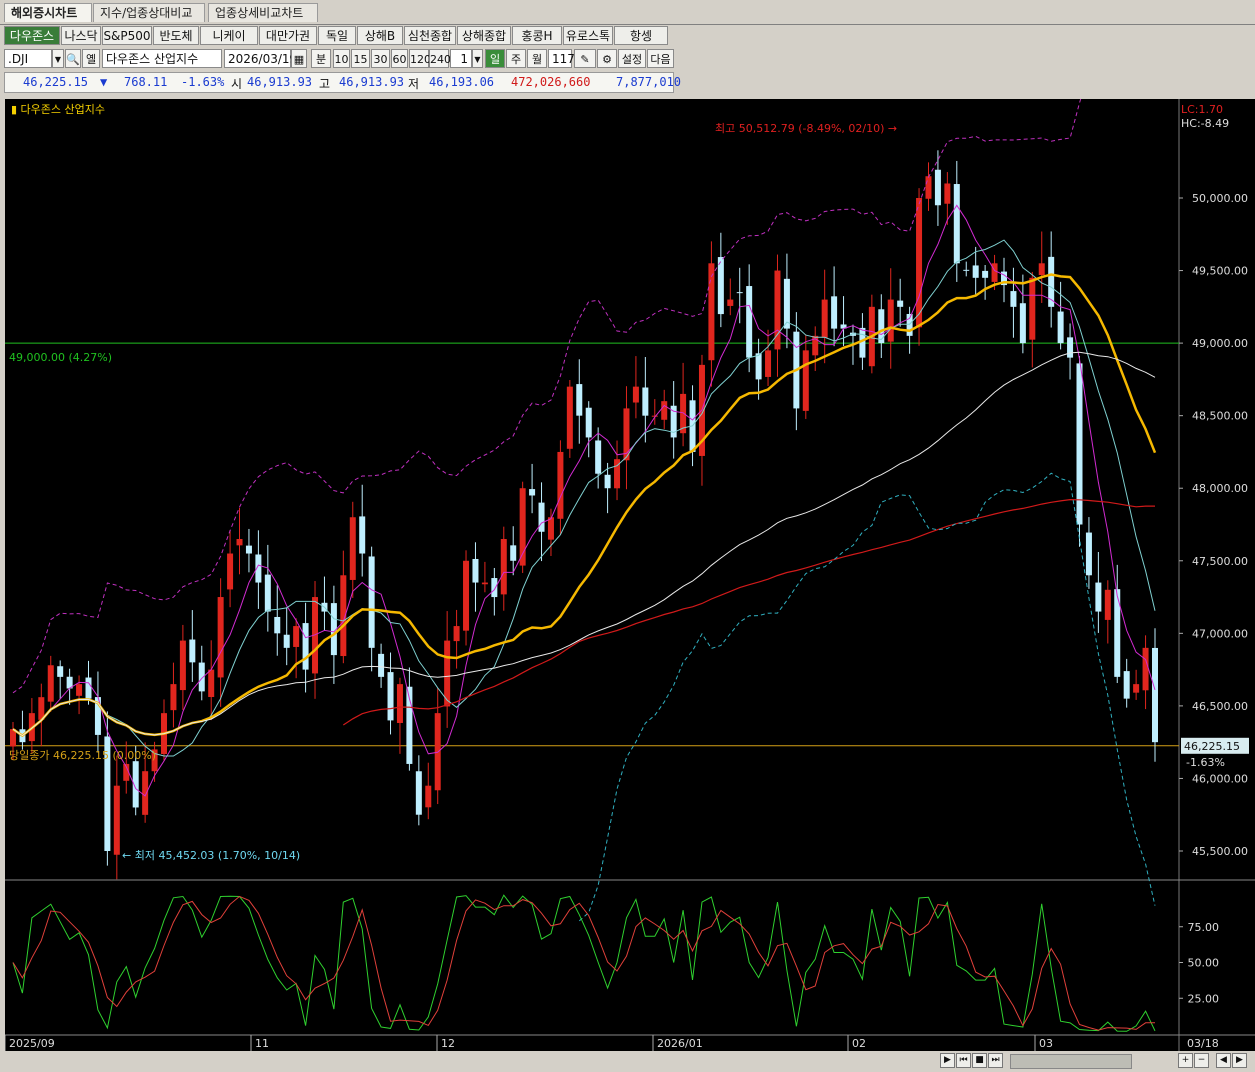  I want to click on quote-amount: 7,877,010, so click(649, 82).